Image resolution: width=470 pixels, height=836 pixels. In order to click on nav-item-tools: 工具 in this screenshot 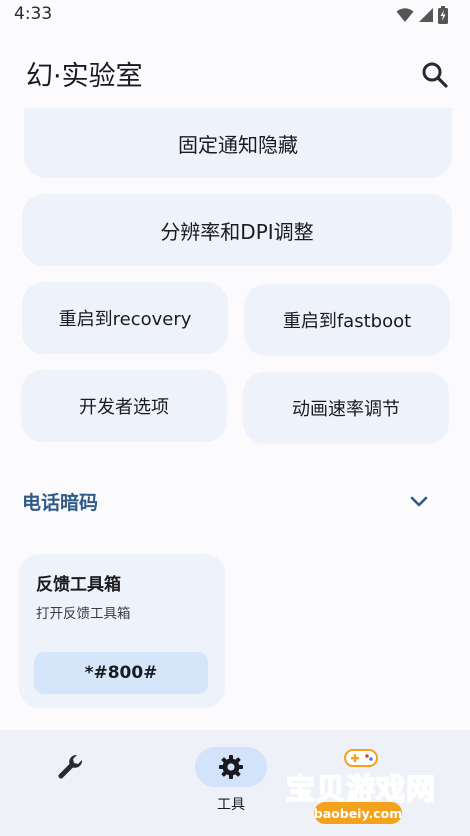, I will do `click(231, 783)`.